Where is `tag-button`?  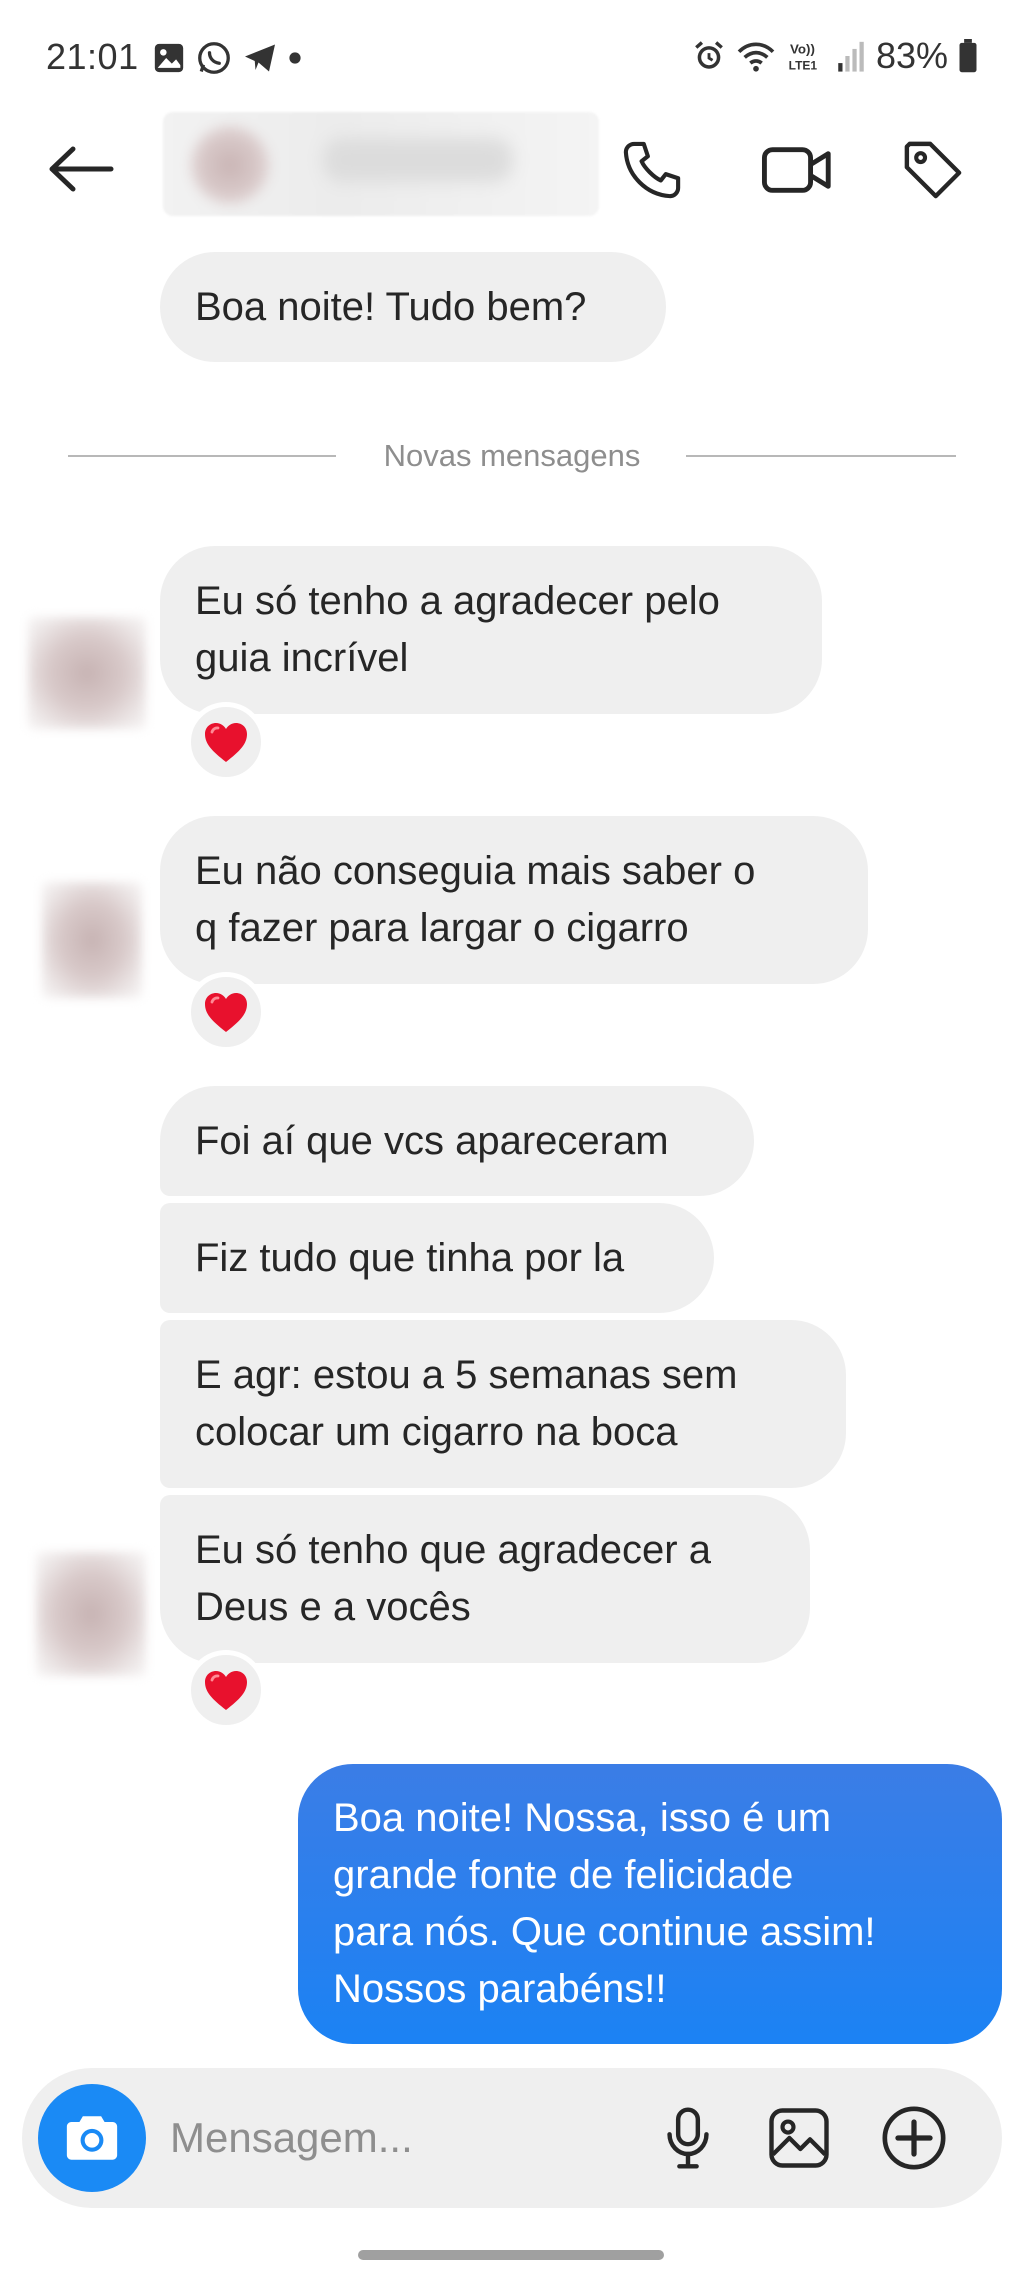
tag-button is located at coordinates (933, 170).